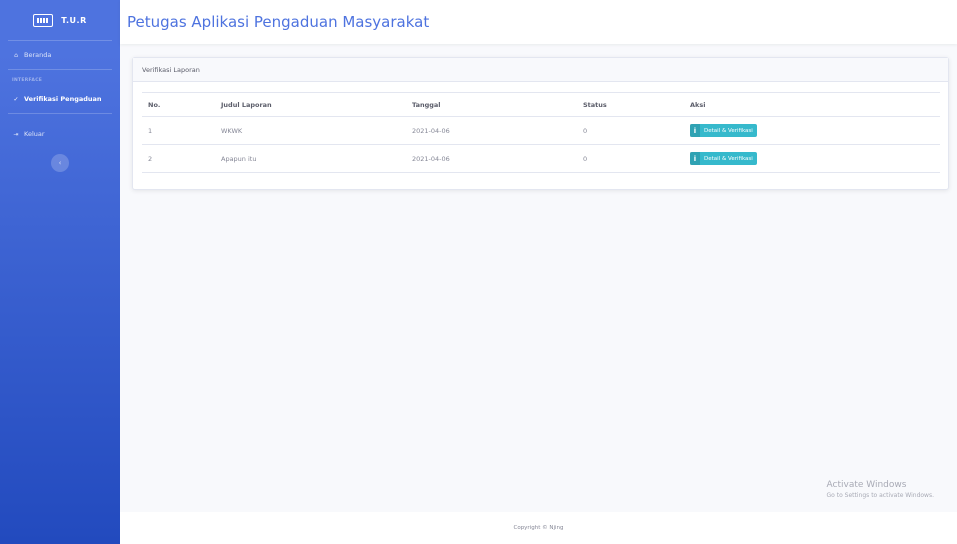  What do you see at coordinates (16, 134) in the screenshot?
I see `logout-icon: ⇥` at bounding box center [16, 134].